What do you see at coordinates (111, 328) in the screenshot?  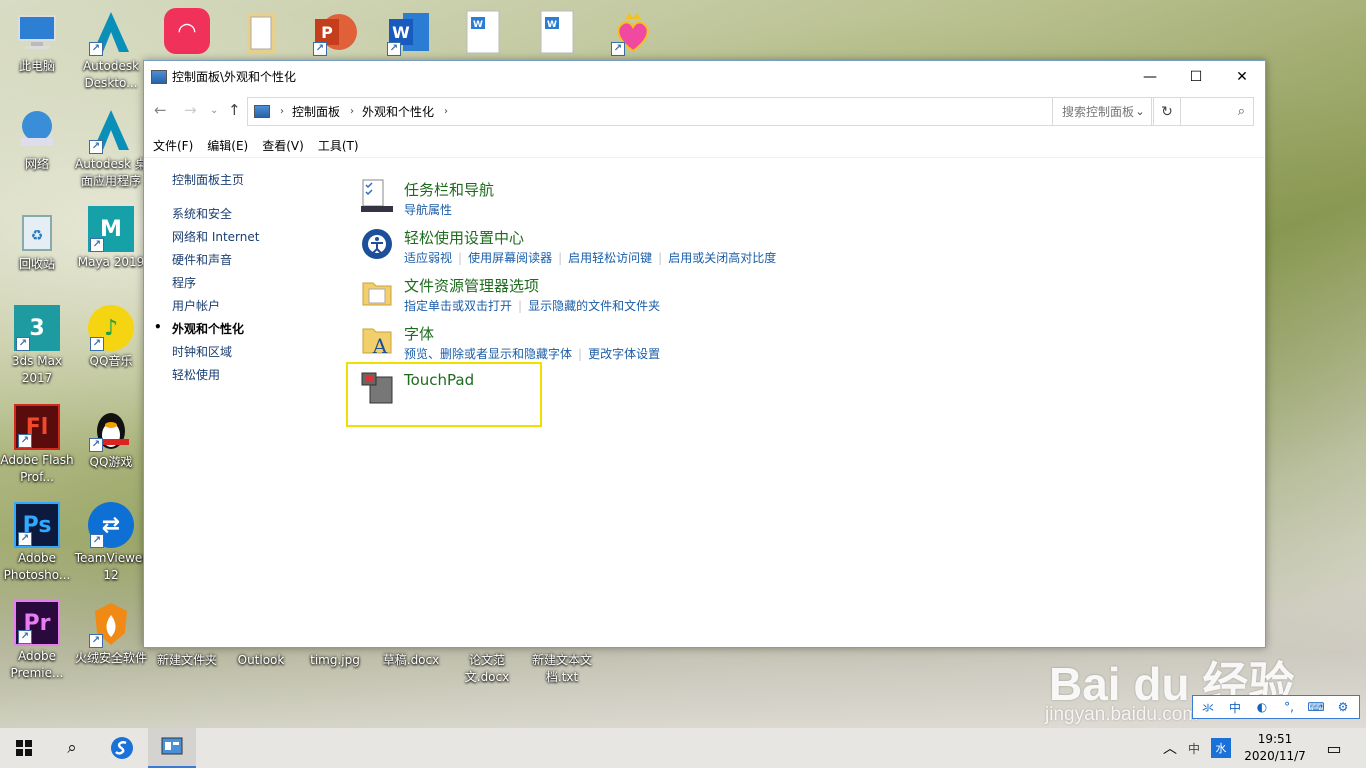 I see `qqmusic-icon: ♪ ↗` at bounding box center [111, 328].